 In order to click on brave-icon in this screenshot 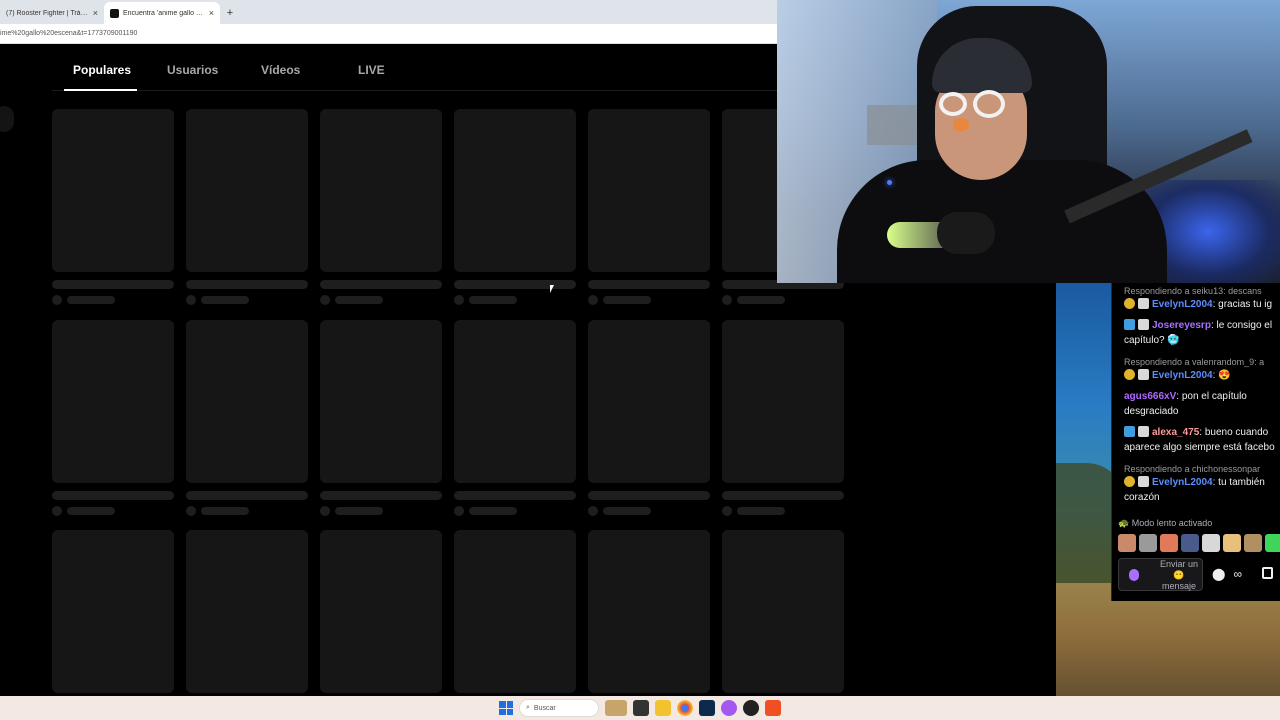, I will do `click(773, 708)`.